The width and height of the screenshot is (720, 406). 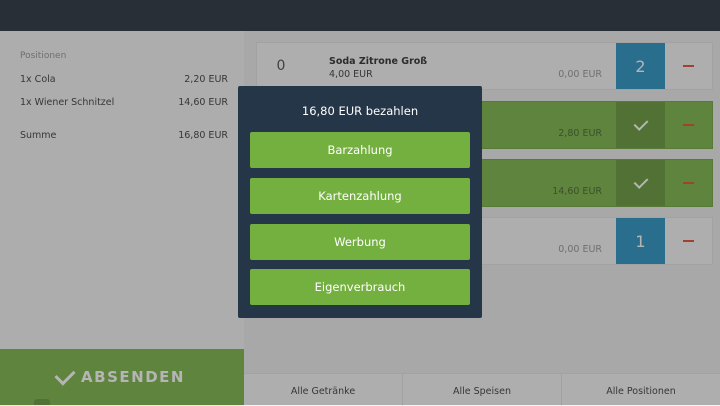 What do you see at coordinates (360, 242) in the screenshot?
I see `promotion-payment-button: Werbung` at bounding box center [360, 242].